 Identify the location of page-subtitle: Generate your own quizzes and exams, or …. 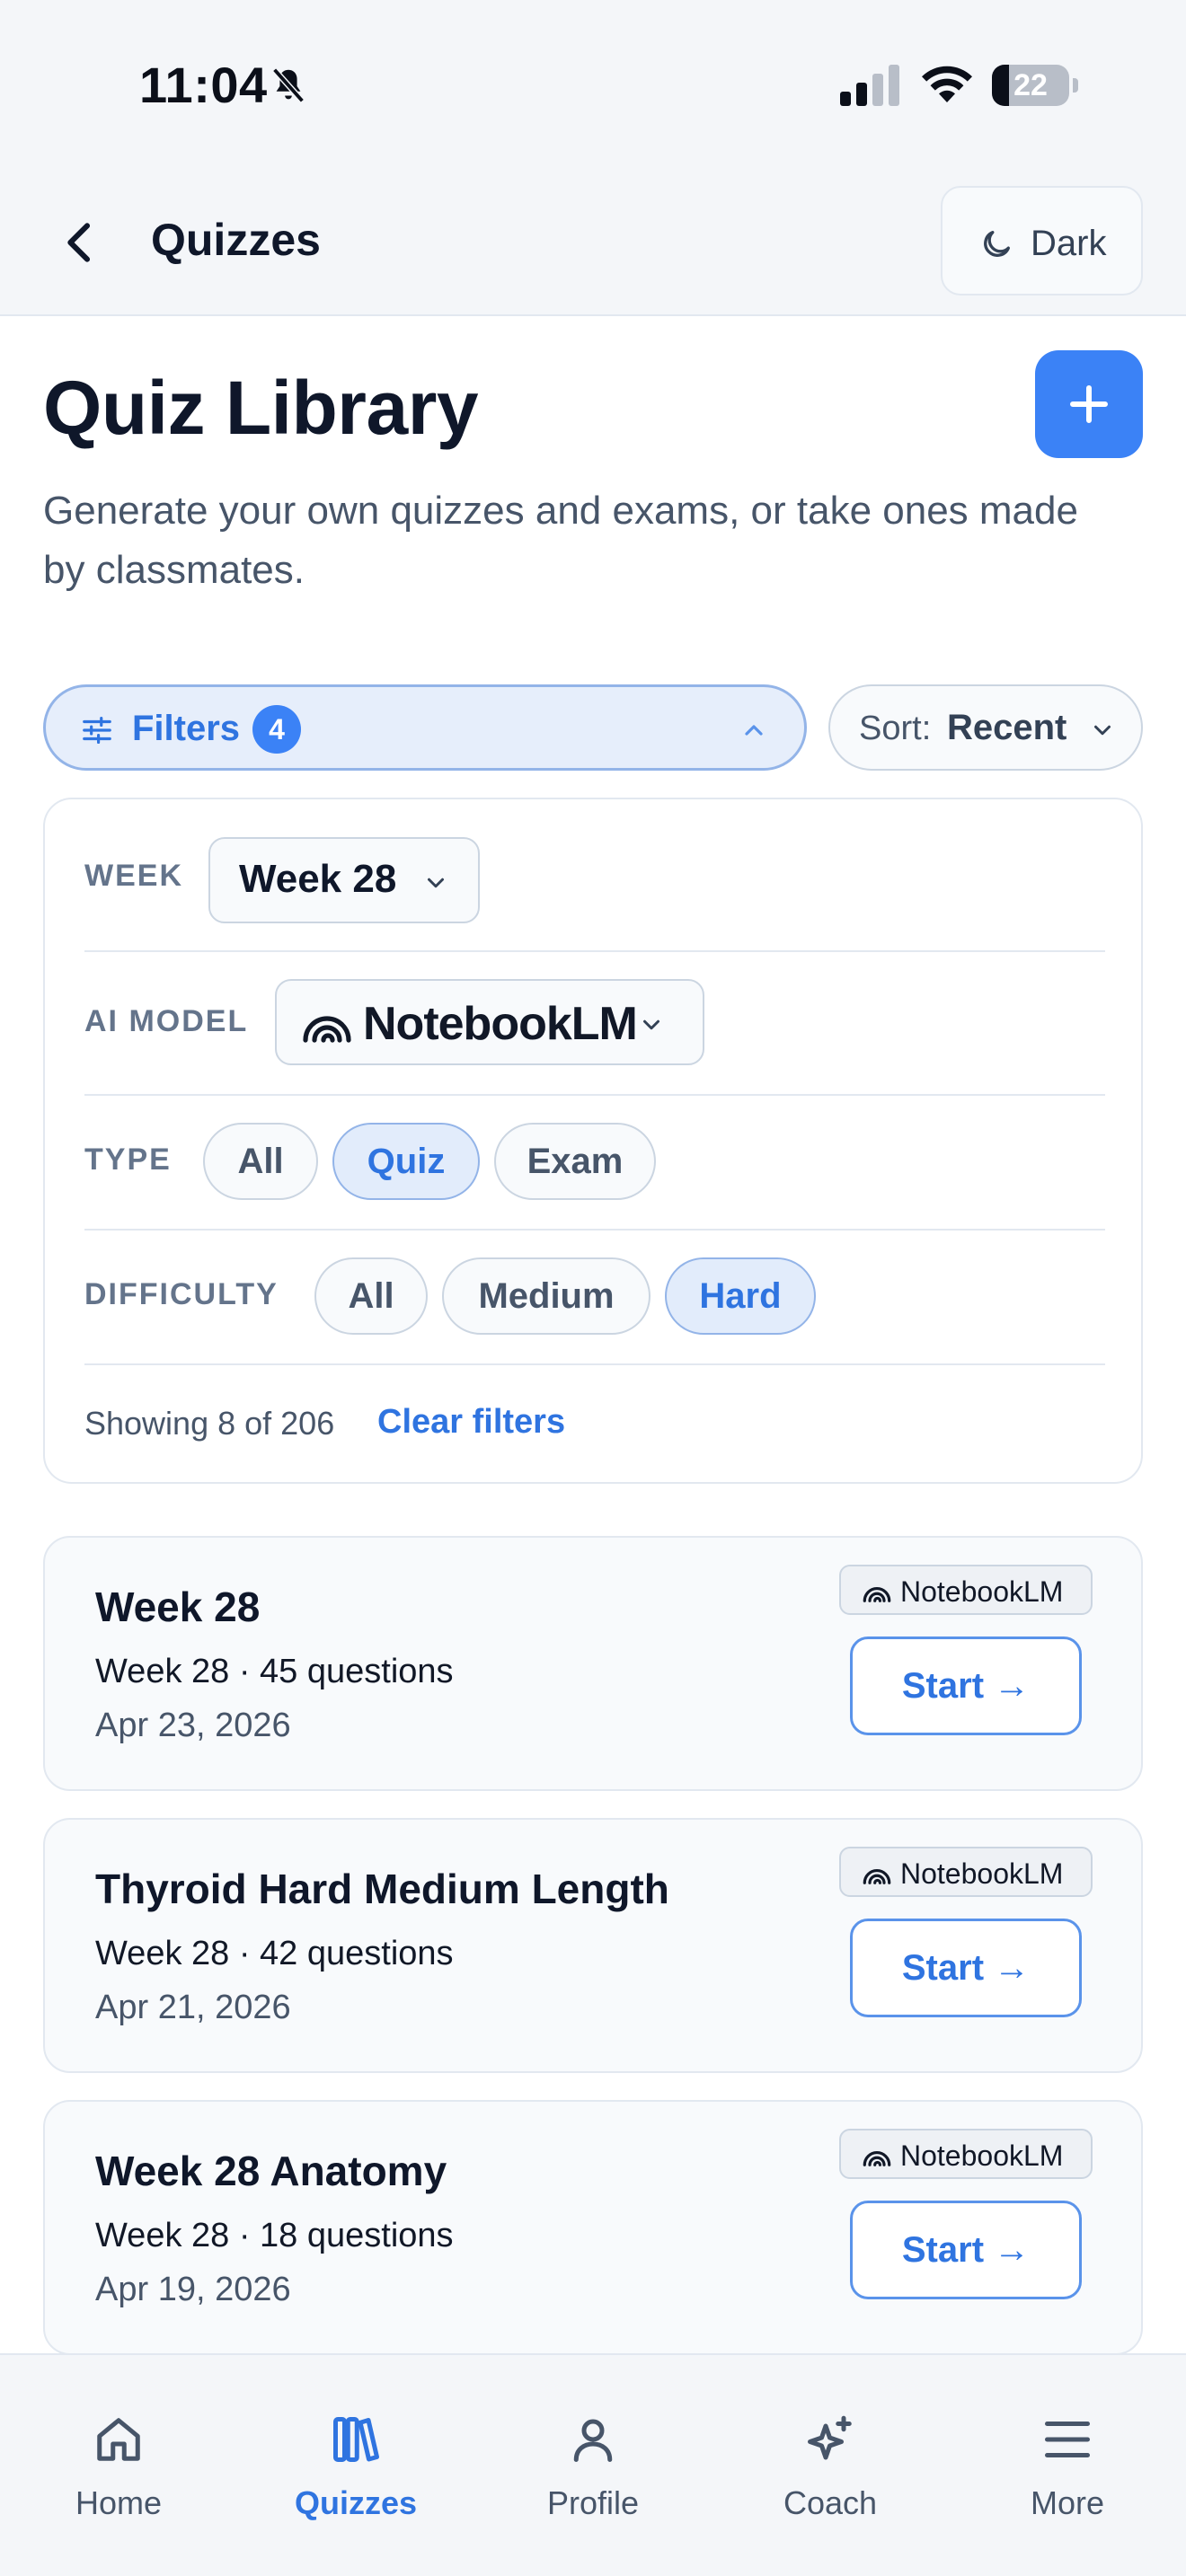
(560, 540).